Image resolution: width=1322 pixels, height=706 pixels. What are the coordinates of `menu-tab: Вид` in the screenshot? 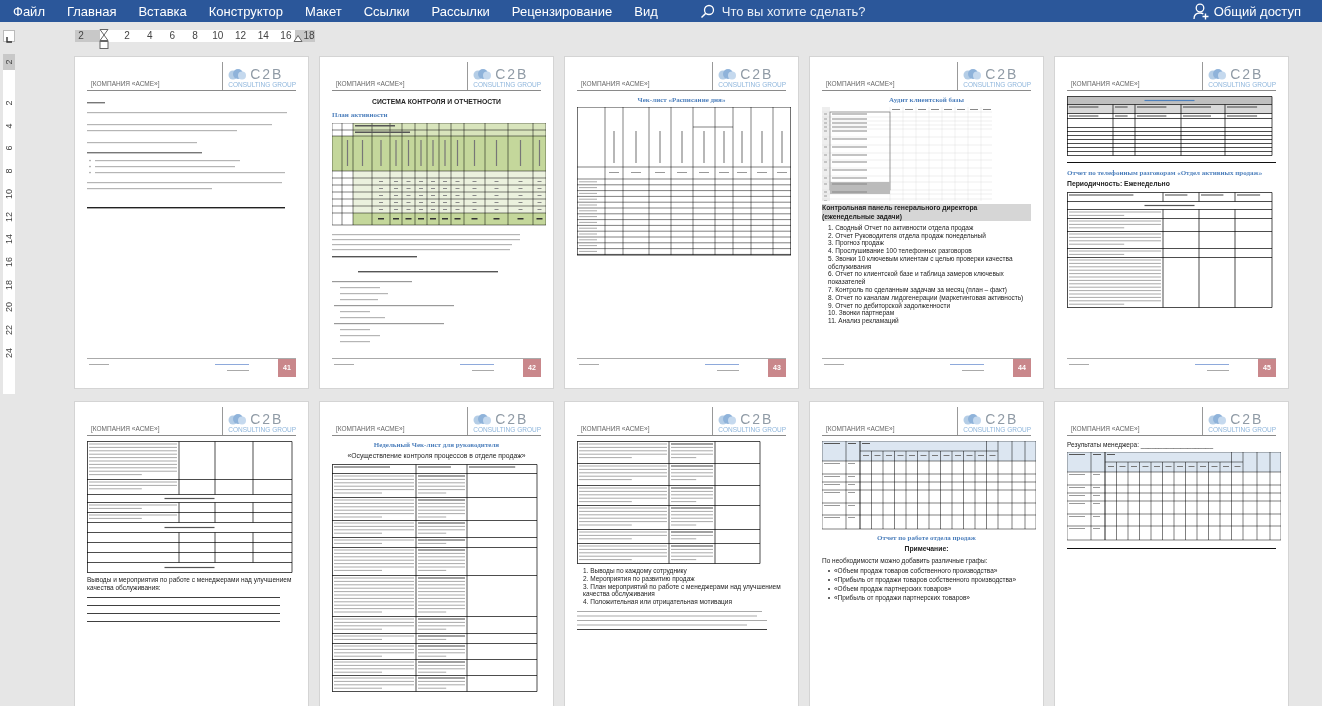 It's located at (646, 11).